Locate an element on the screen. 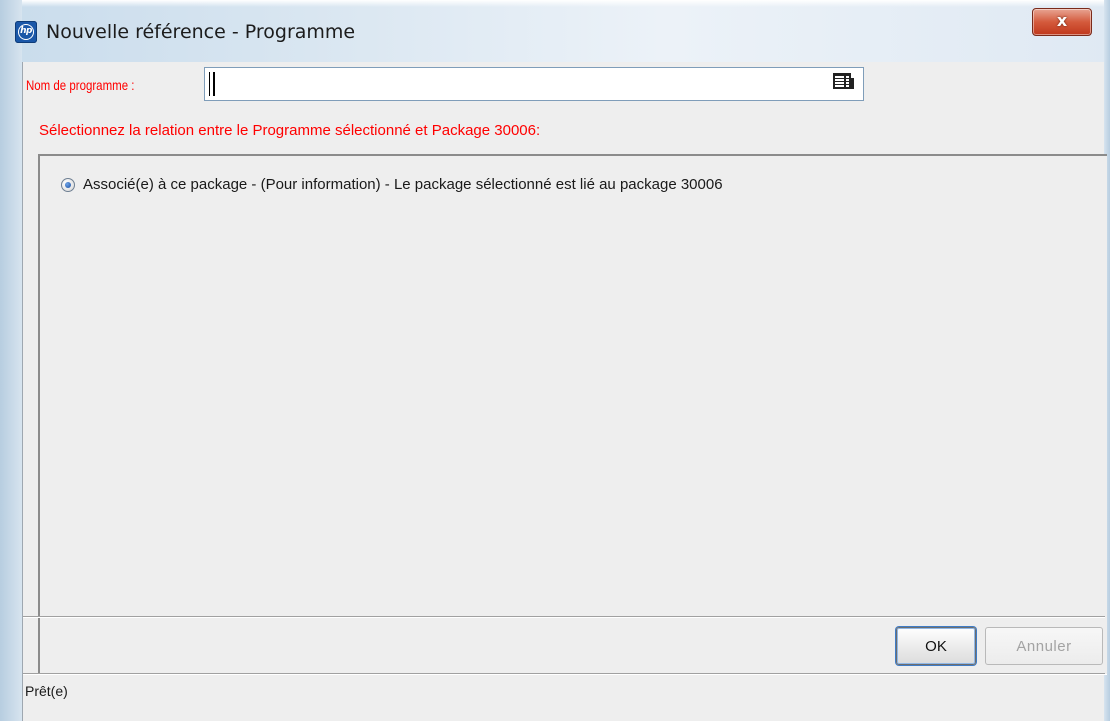 The width and height of the screenshot is (1110, 721). hp-logo-icon: hp is located at coordinates (26, 32).